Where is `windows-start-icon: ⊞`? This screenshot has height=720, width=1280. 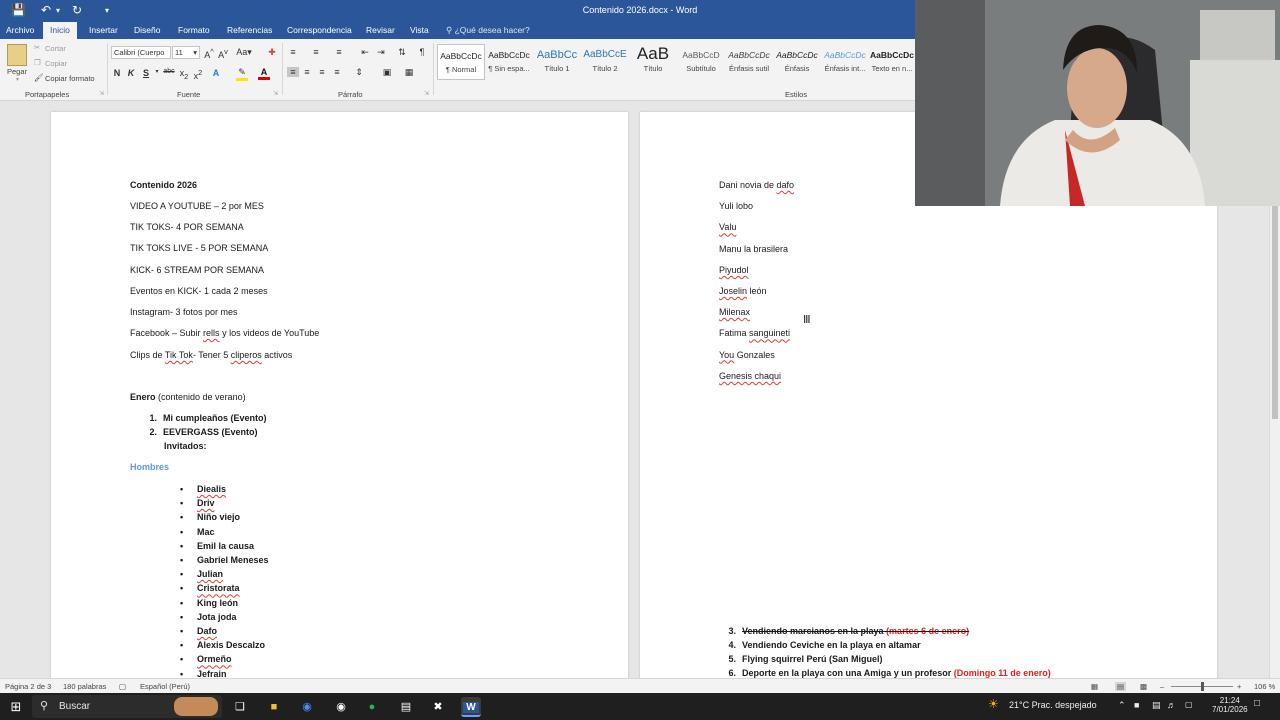 windows-start-icon: ⊞ is located at coordinates (16, 707).